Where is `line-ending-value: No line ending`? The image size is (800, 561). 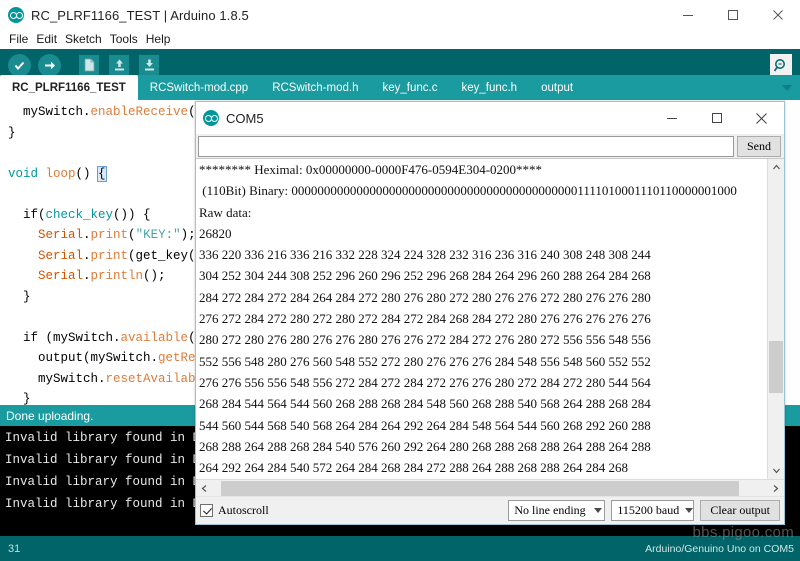
line-ending-value: No line ending is located at coordinates (550, 510).